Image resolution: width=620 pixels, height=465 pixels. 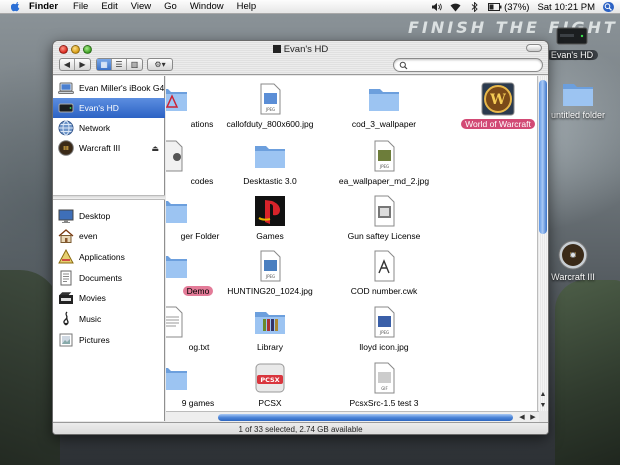 I want to click on scroll-right-arrow-icon: ▶, so click(x=533, y=417).